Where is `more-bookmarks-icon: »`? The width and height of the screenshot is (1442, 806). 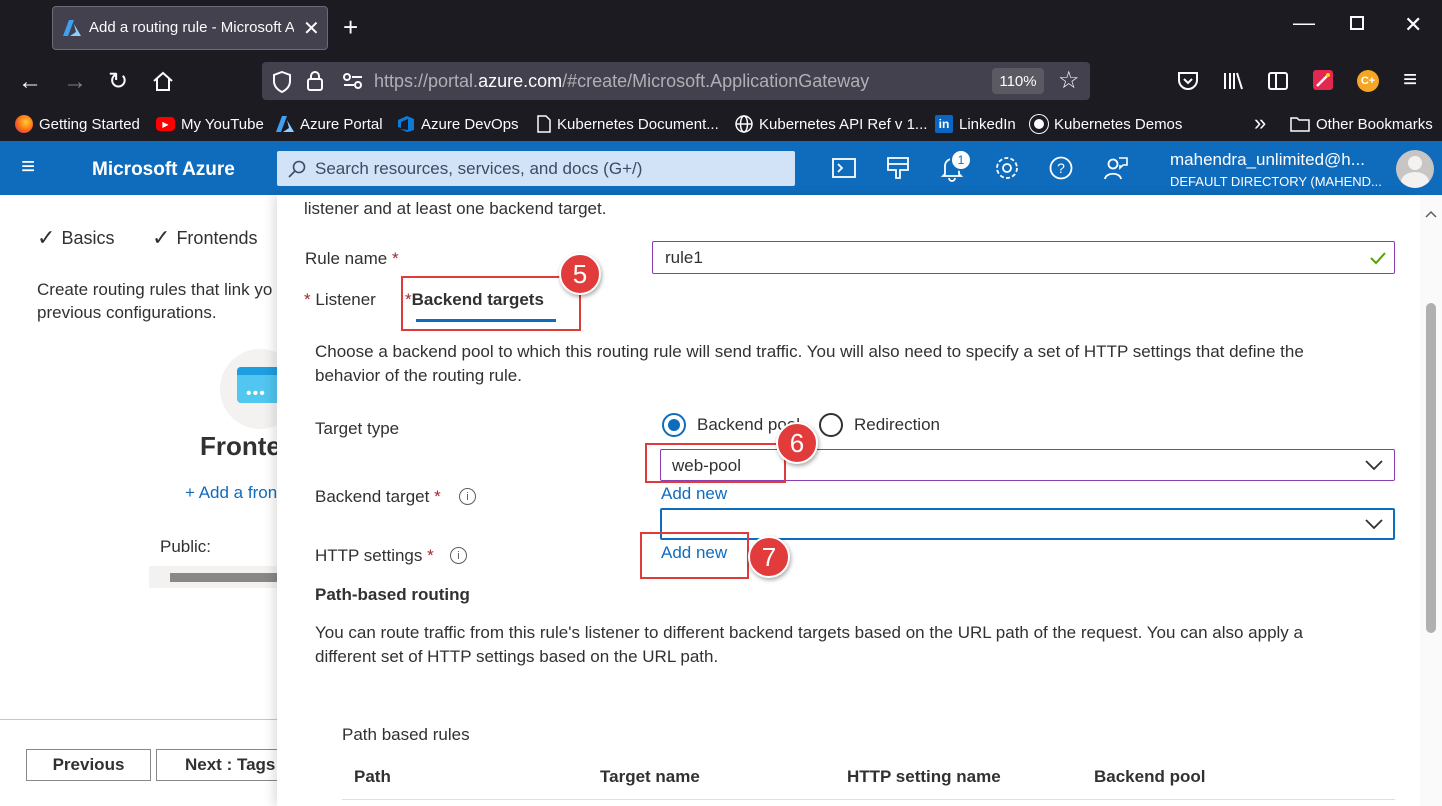 more-bookmarks-icon: » is located at coordinates (1260, 123).